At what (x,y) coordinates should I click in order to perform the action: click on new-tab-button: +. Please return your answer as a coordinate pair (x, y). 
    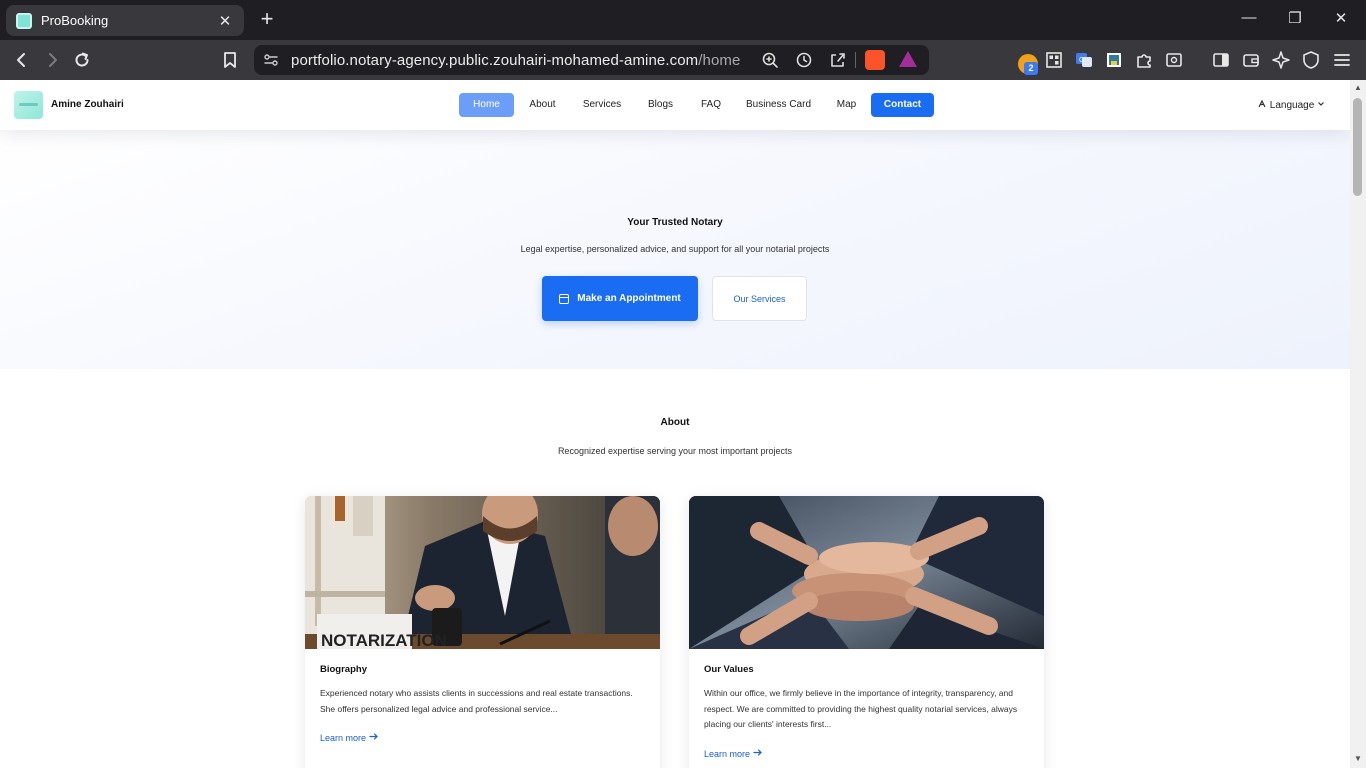
    Looking at the image, I should click on (267, 19).